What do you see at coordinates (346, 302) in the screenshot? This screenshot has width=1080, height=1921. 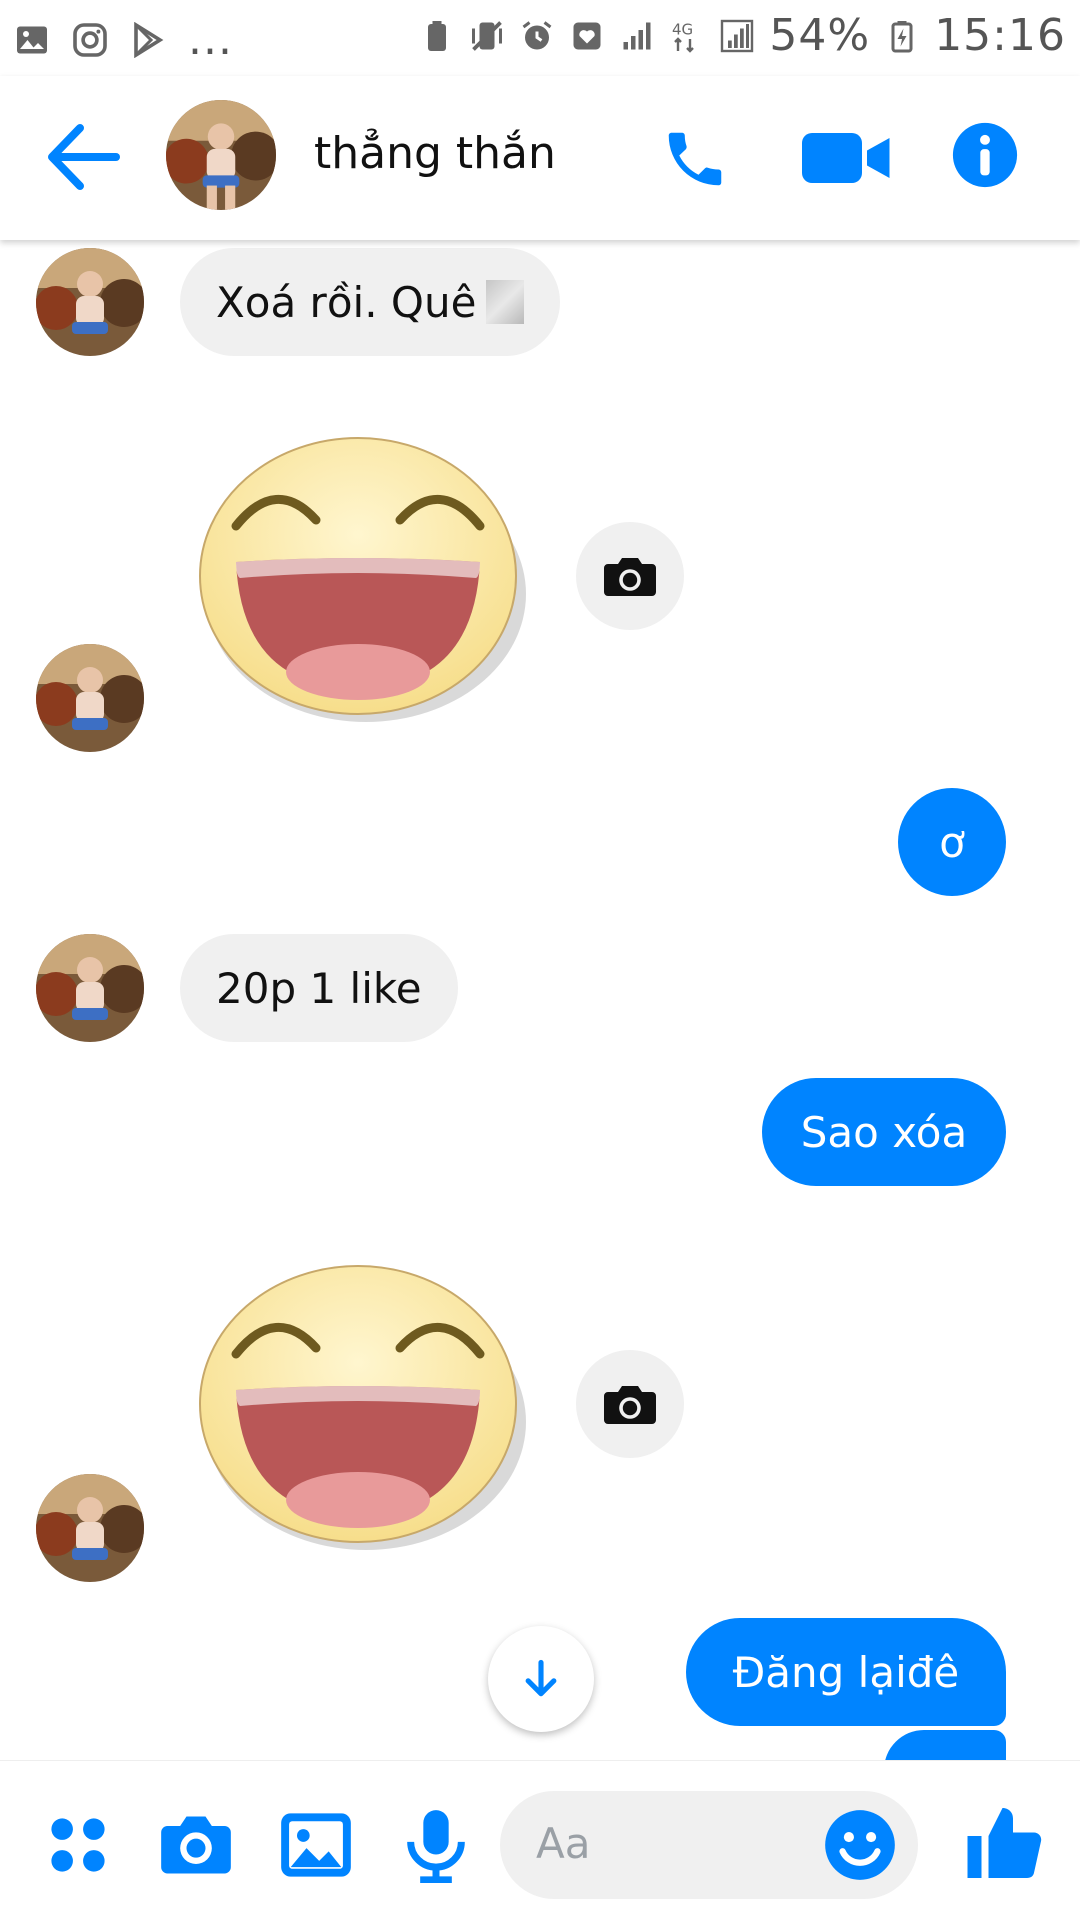 I see `message-text: Xoá rồi. Quê` at bounding box center [346, 302].